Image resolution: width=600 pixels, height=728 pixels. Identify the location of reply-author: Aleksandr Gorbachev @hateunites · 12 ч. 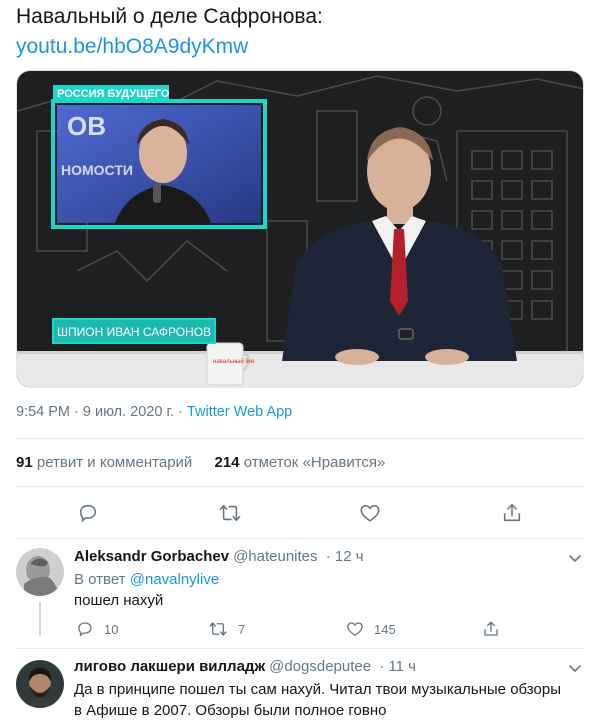
(219, 556).